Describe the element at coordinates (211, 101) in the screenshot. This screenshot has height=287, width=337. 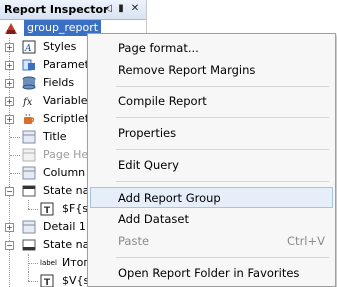
I see `menu-item-compile-report: Compile Report` at that location.